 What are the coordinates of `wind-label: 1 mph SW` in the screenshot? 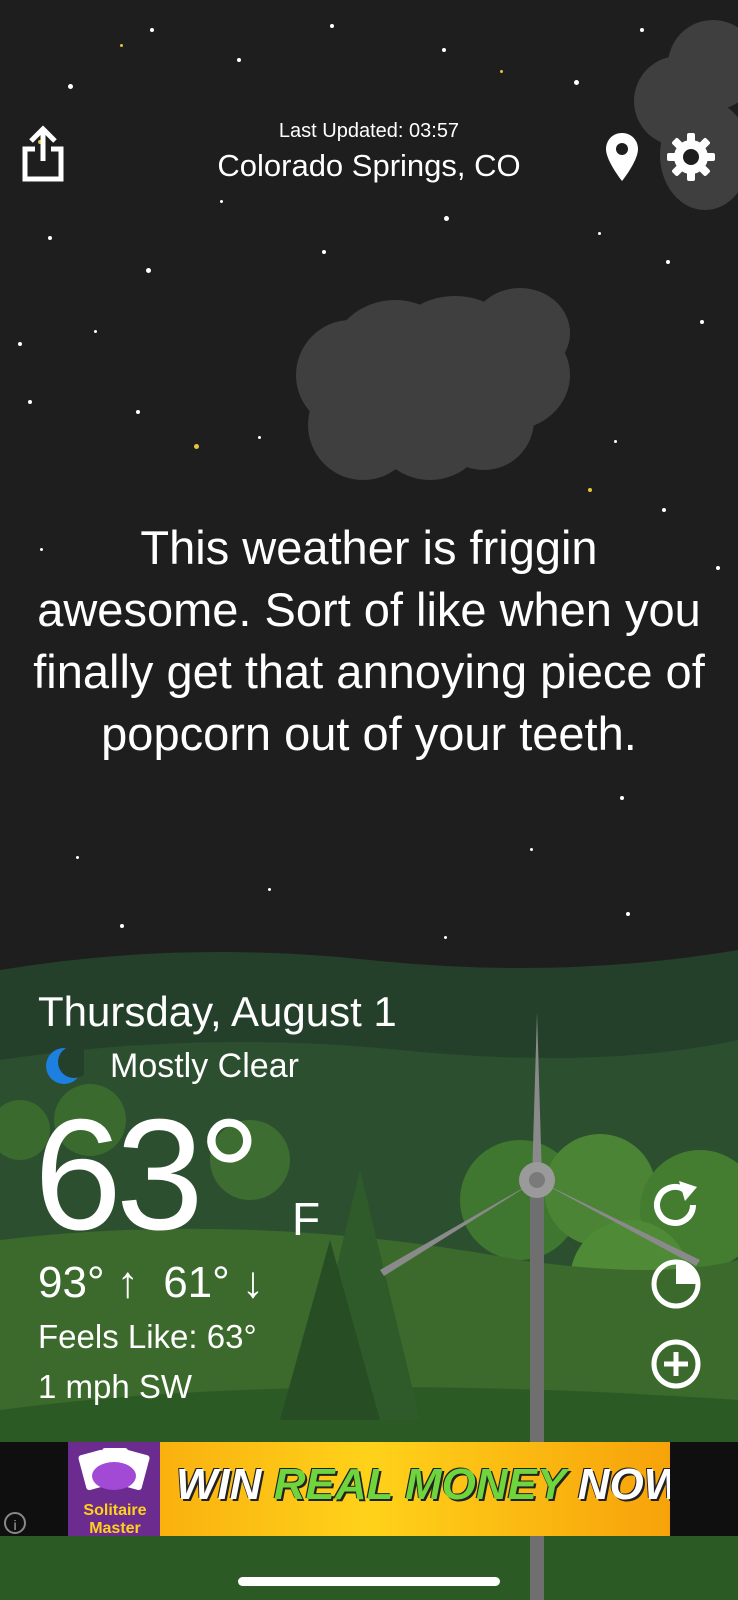 It's located at (115, 1386).